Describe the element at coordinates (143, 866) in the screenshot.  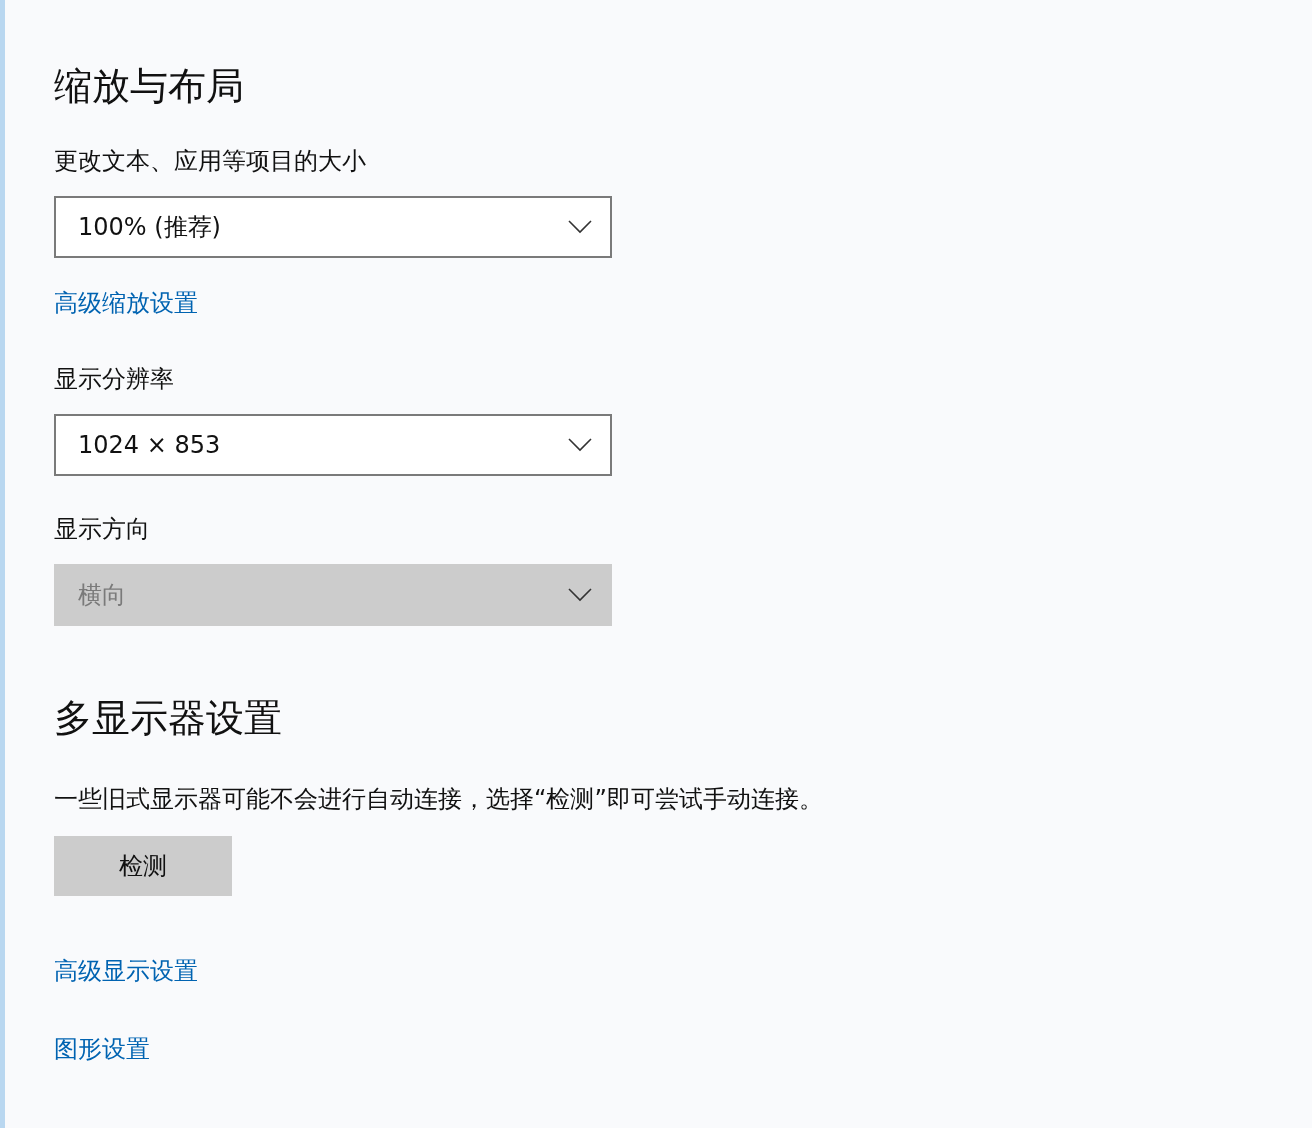
I see `detect-button: 检测` at that location.